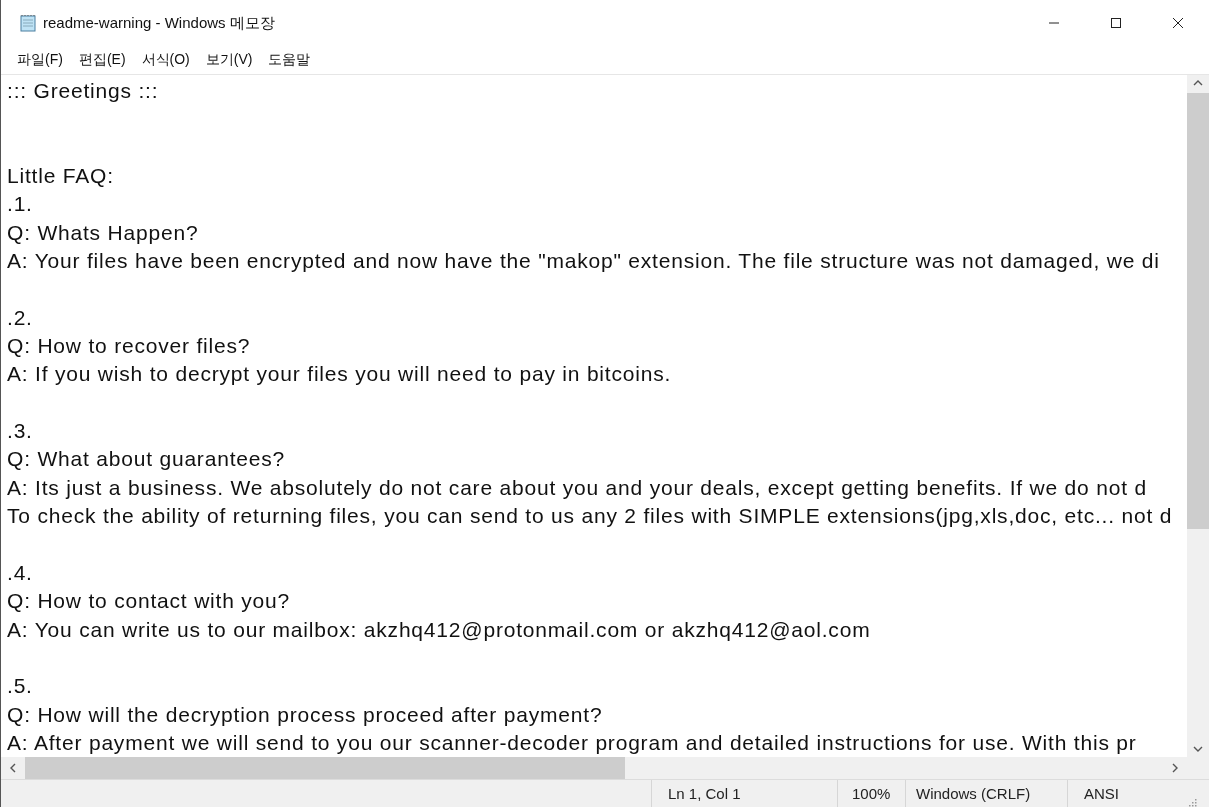  What do you see at coordinates (339, 374) in the screenshot?
I see `text-line: A: If you wish to decrypt your files you will need to pay in bitcoins.` at bounding box center [339, 374].